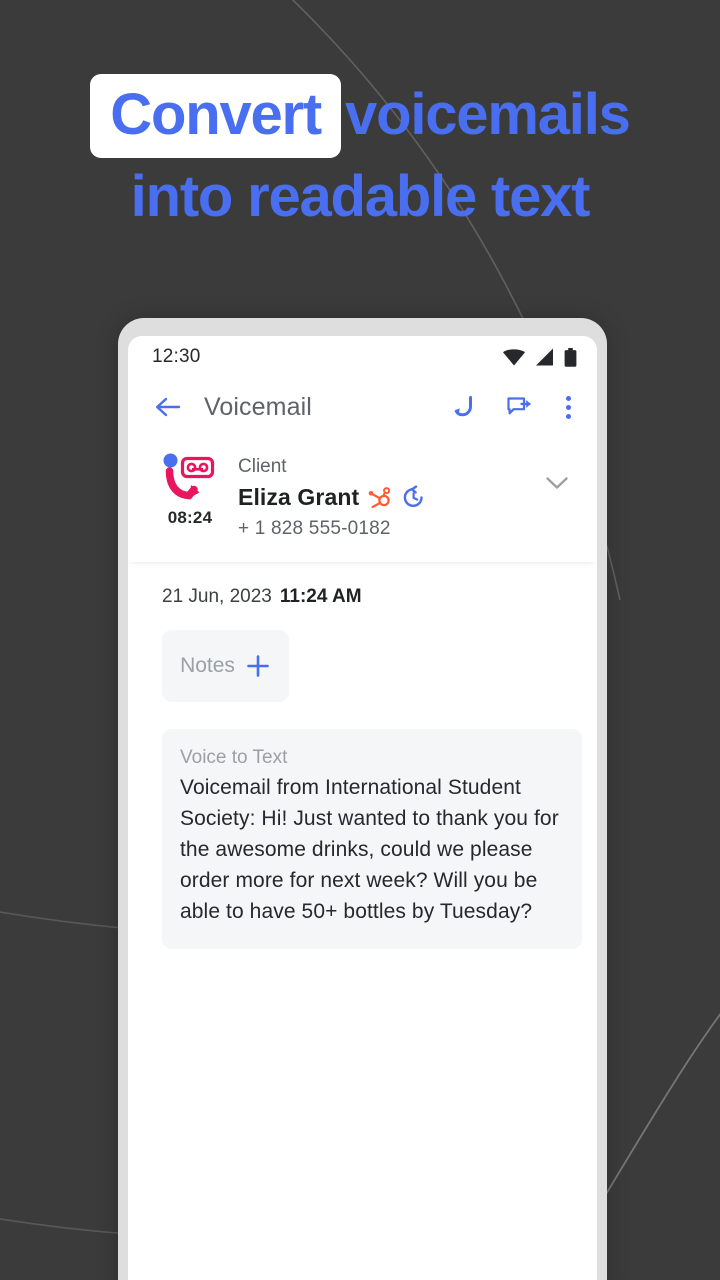 The width and height of the screenshot is (720, 1280). I want to click on voicemail-cassette-glyph, so click(189, 476).